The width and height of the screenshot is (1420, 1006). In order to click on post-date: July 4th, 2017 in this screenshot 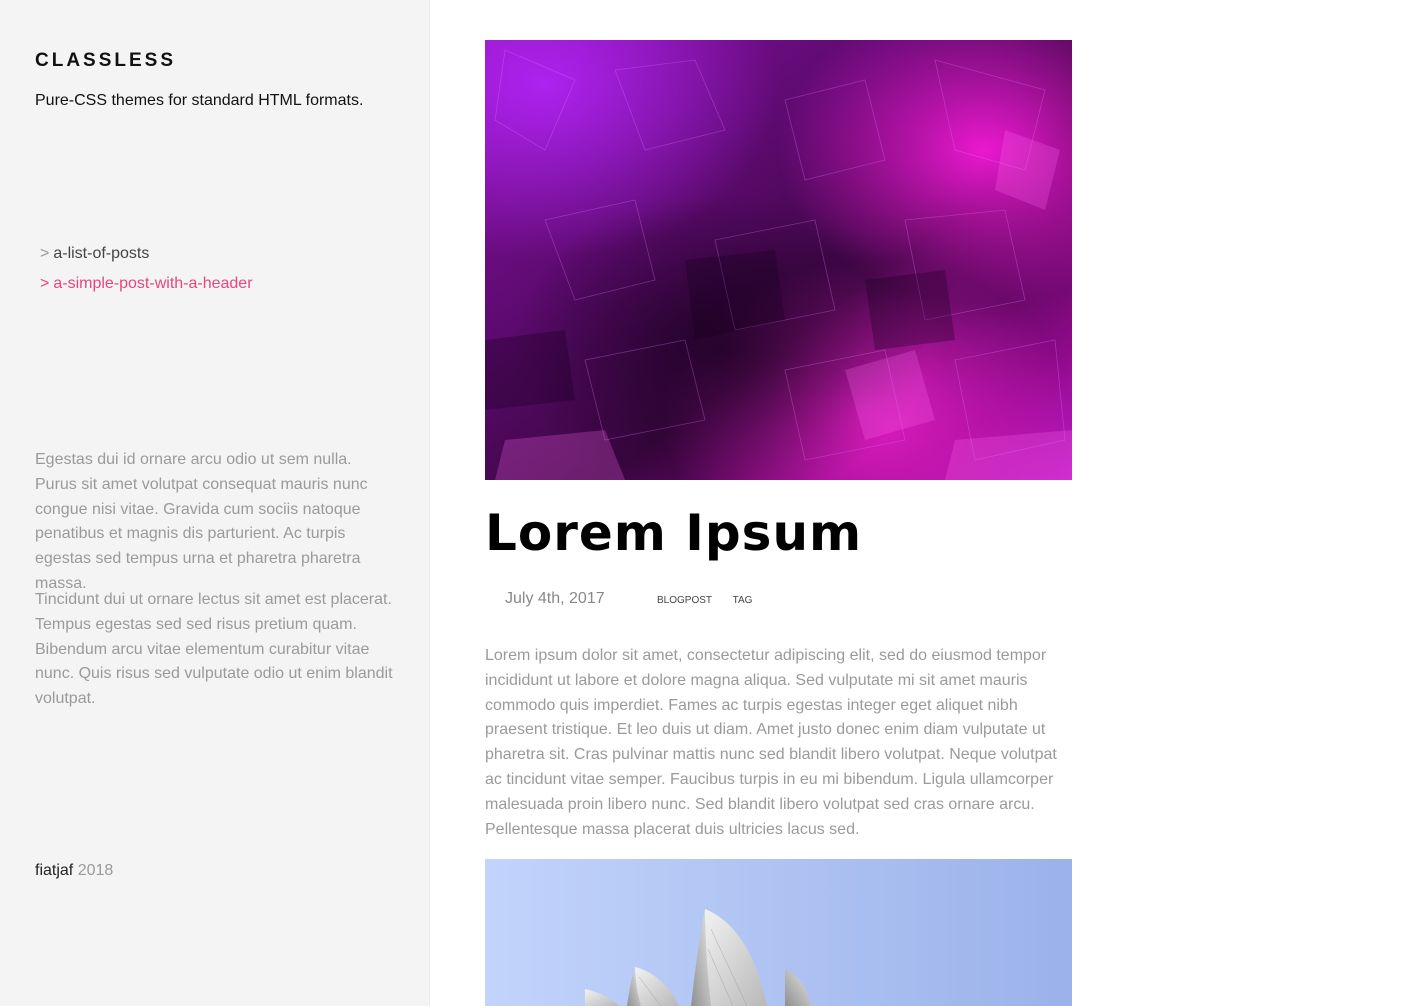, I will do `click(555, 598)`.